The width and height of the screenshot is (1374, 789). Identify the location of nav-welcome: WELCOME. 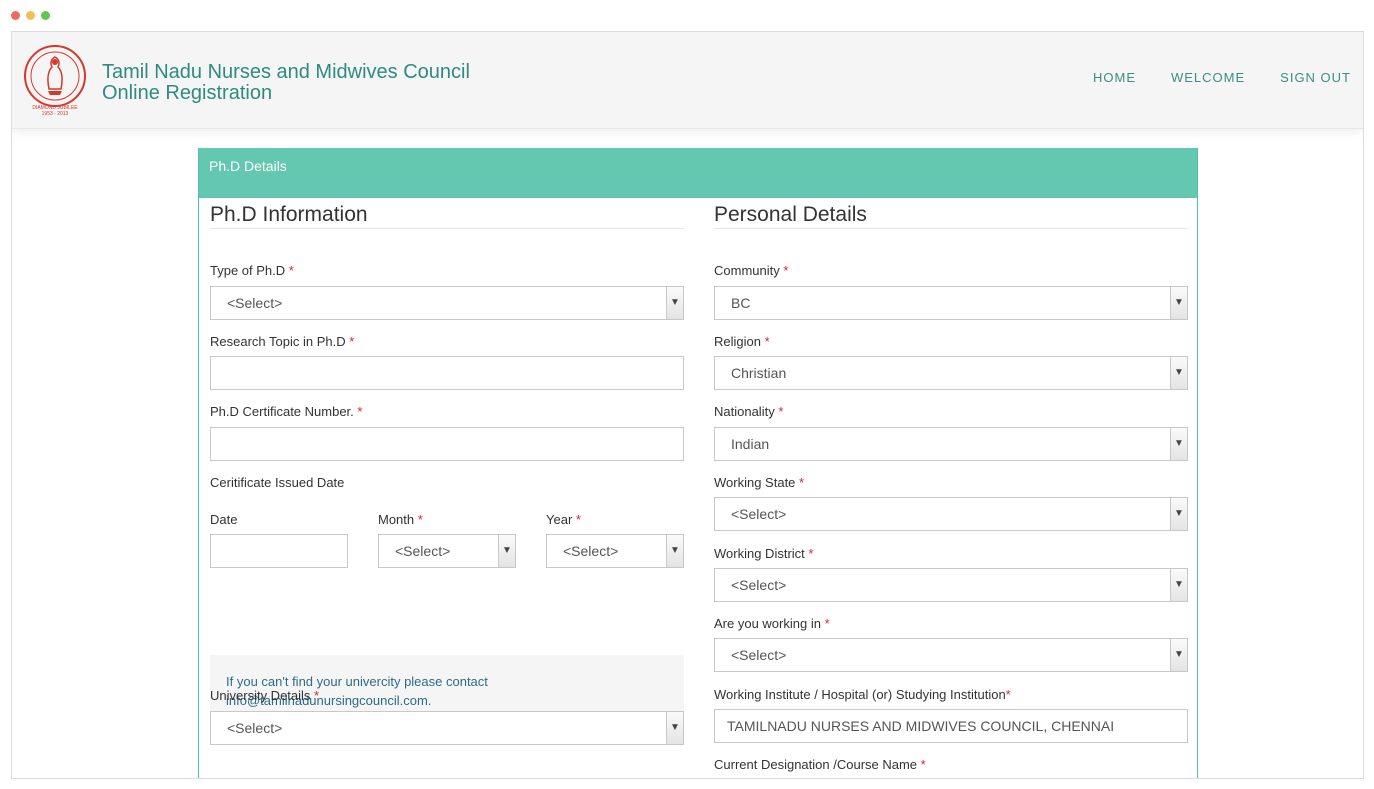
(1208, 77).